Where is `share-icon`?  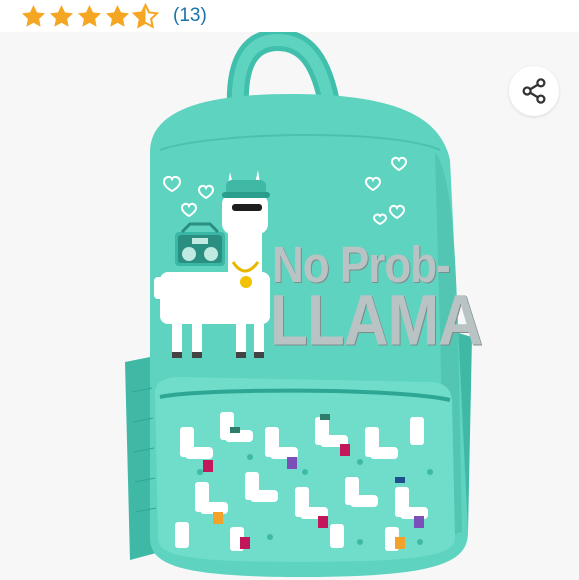 share-icon is located at coordinates (534, 91).